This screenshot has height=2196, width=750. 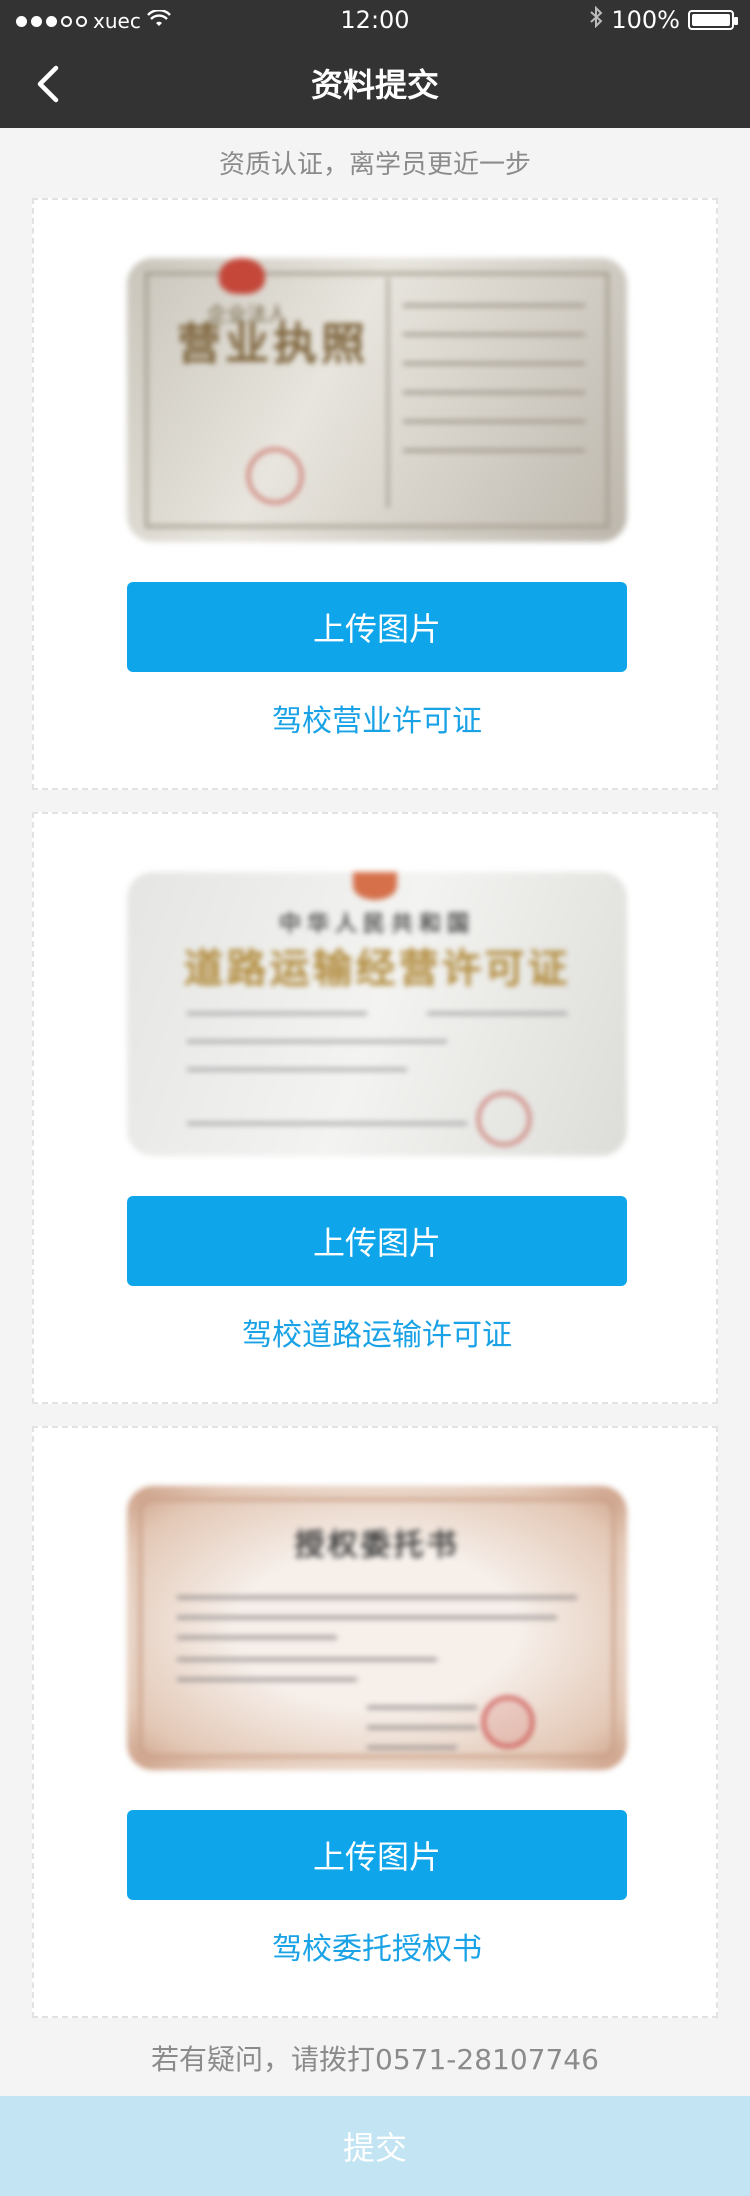 I want to click on top-bar: xuec 12:00 100% 资料提交, so click(x=375, y=64).